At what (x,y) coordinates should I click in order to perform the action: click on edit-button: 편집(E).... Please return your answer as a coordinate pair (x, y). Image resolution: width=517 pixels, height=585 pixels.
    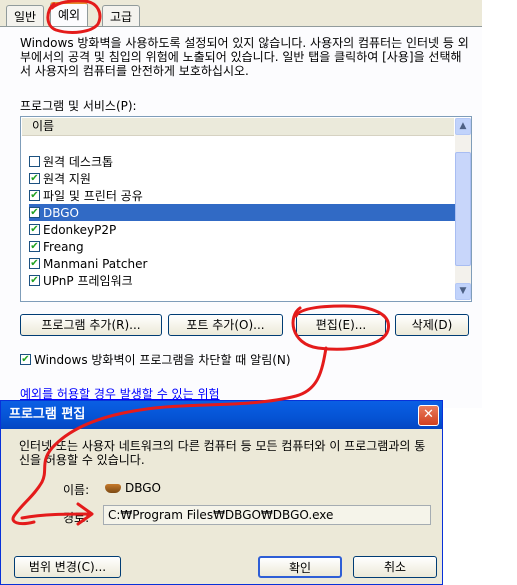
    Looking at the image, I should click on (341, 325).